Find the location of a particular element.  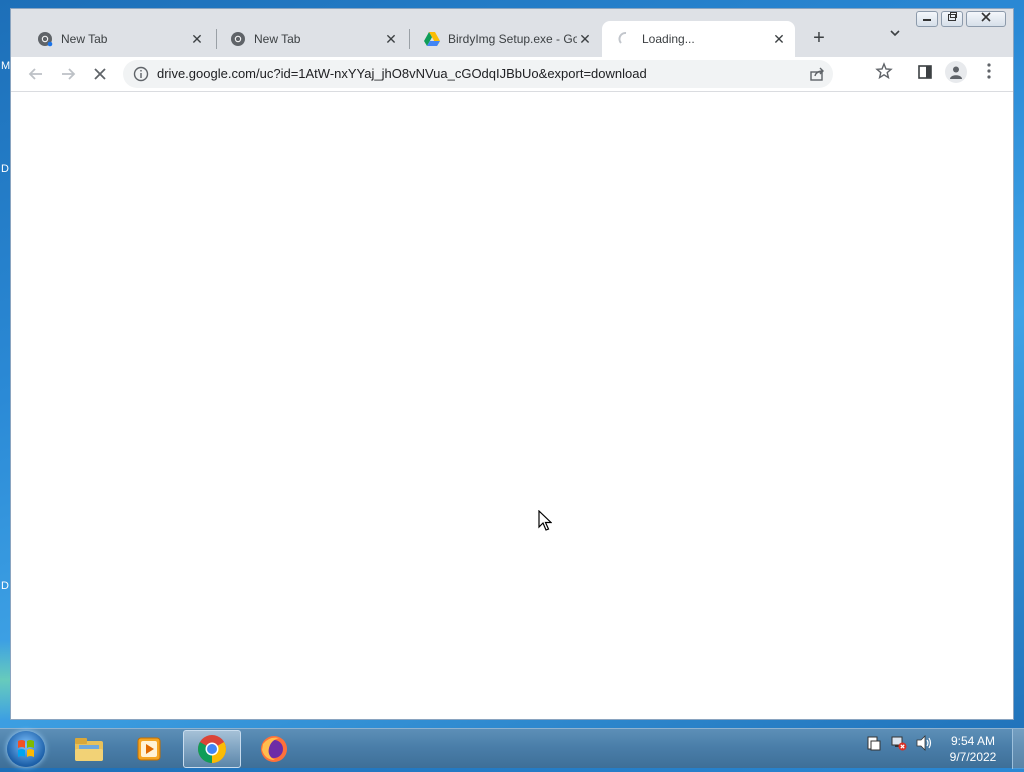

taskbar-chrome is located at coordinates (212, 749).